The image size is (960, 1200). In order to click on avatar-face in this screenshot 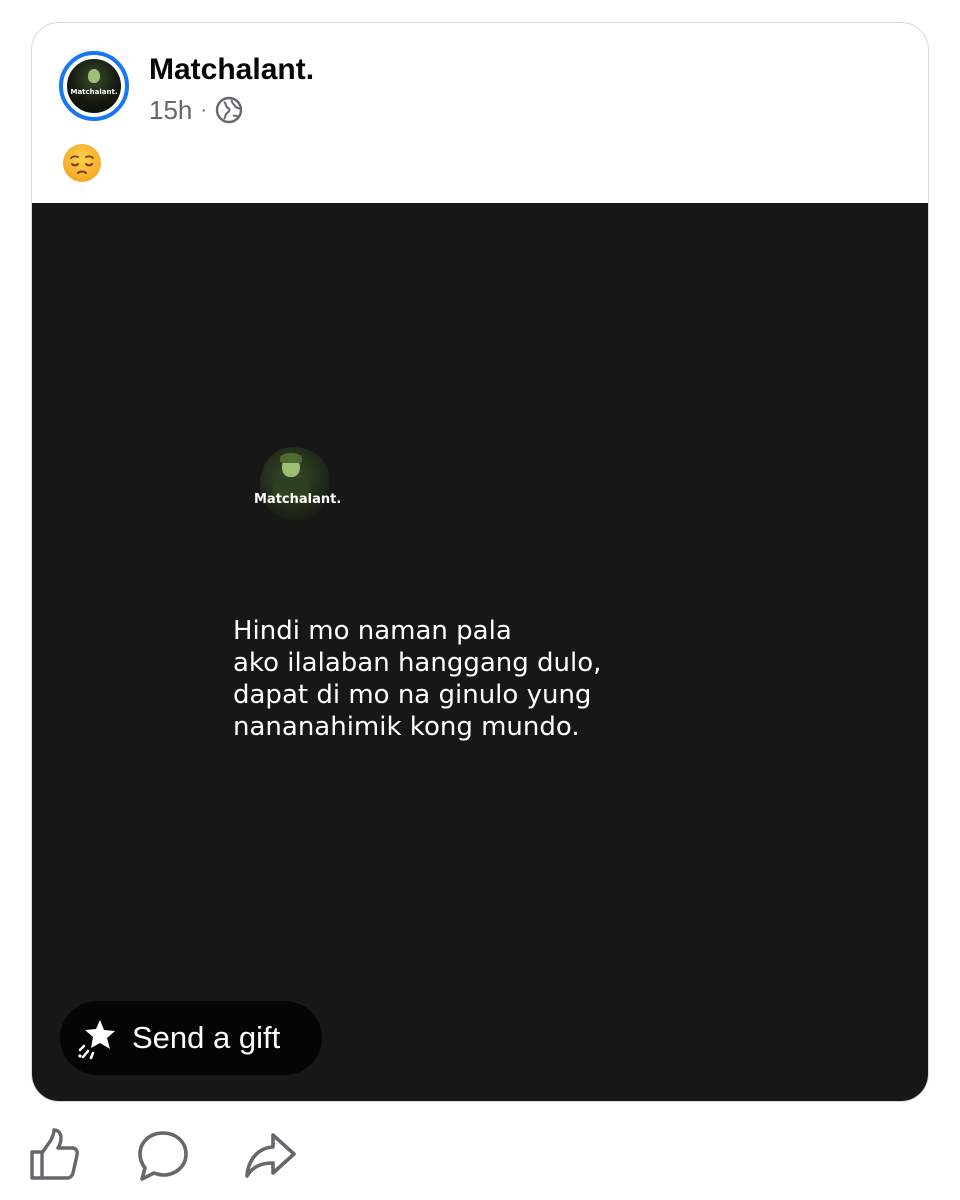, I will do `click(94, 76)`.